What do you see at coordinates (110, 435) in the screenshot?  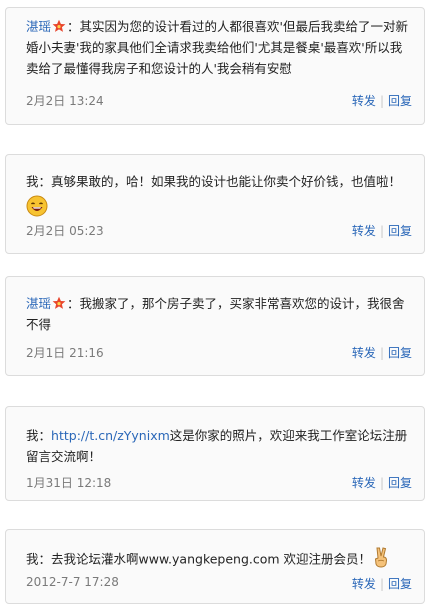 I see `short-link: http://t.cn/zYynixm` at bounding box center [110, 435].